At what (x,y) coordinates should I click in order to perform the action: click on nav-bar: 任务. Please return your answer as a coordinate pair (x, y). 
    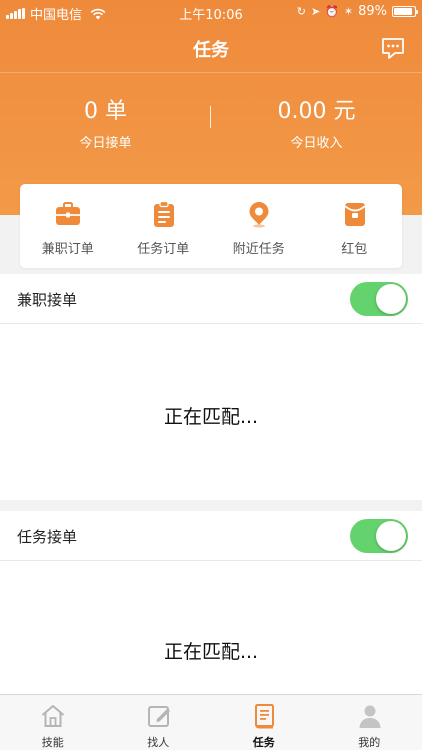
    Looking at the image, I should click on (211, 48).